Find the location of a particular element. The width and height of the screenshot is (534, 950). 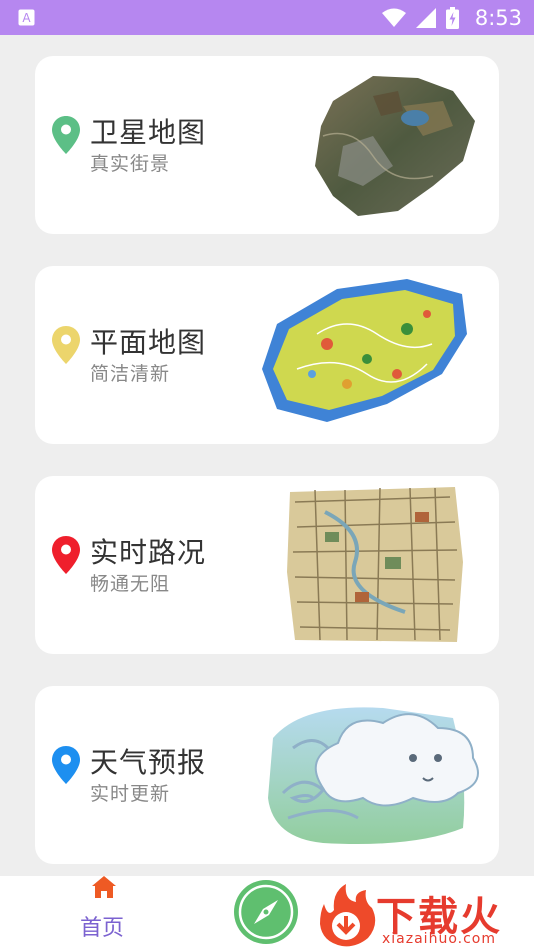

card-subtitle: 简洁清新 is located at coordinates (130, 374).